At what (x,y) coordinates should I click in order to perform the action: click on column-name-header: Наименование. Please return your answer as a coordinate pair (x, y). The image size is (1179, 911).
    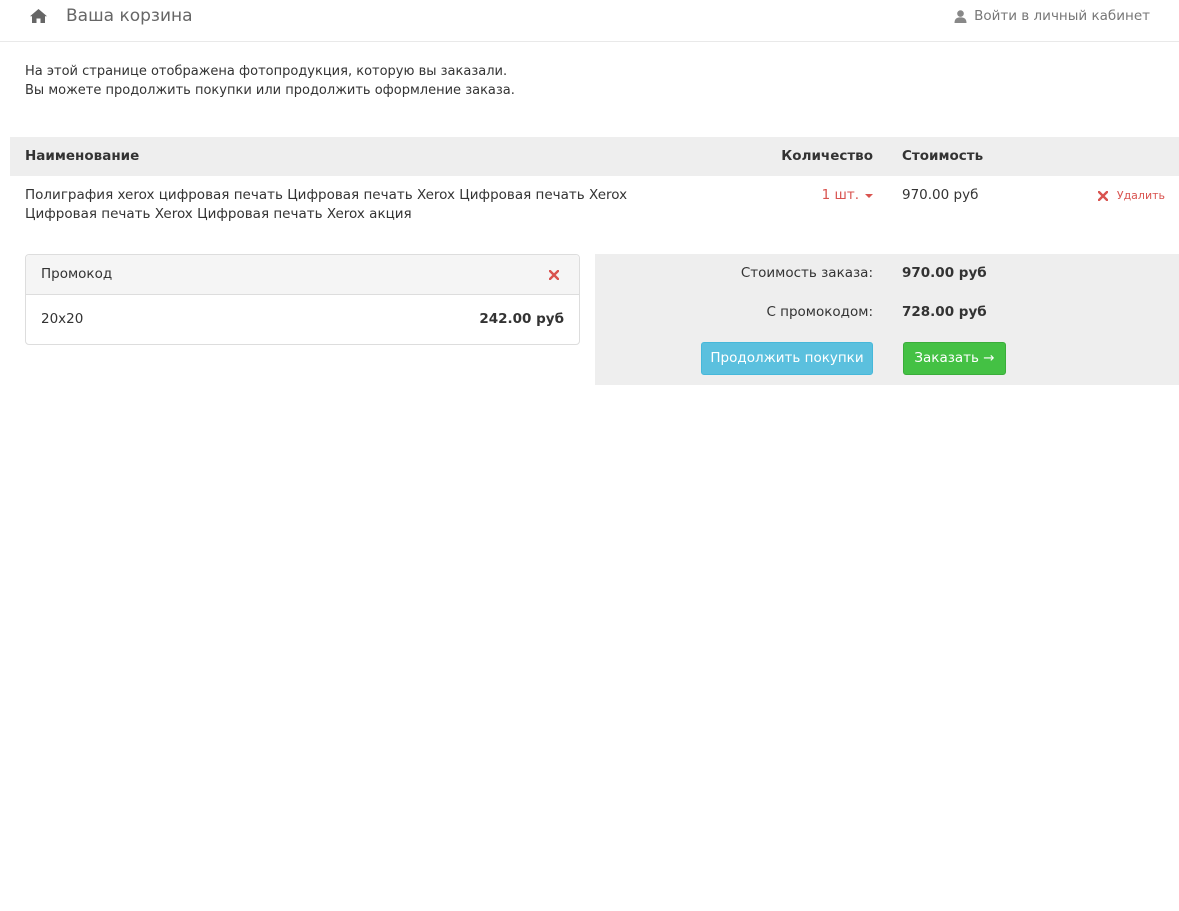
    Looking at the image, I should click on (82, 156).